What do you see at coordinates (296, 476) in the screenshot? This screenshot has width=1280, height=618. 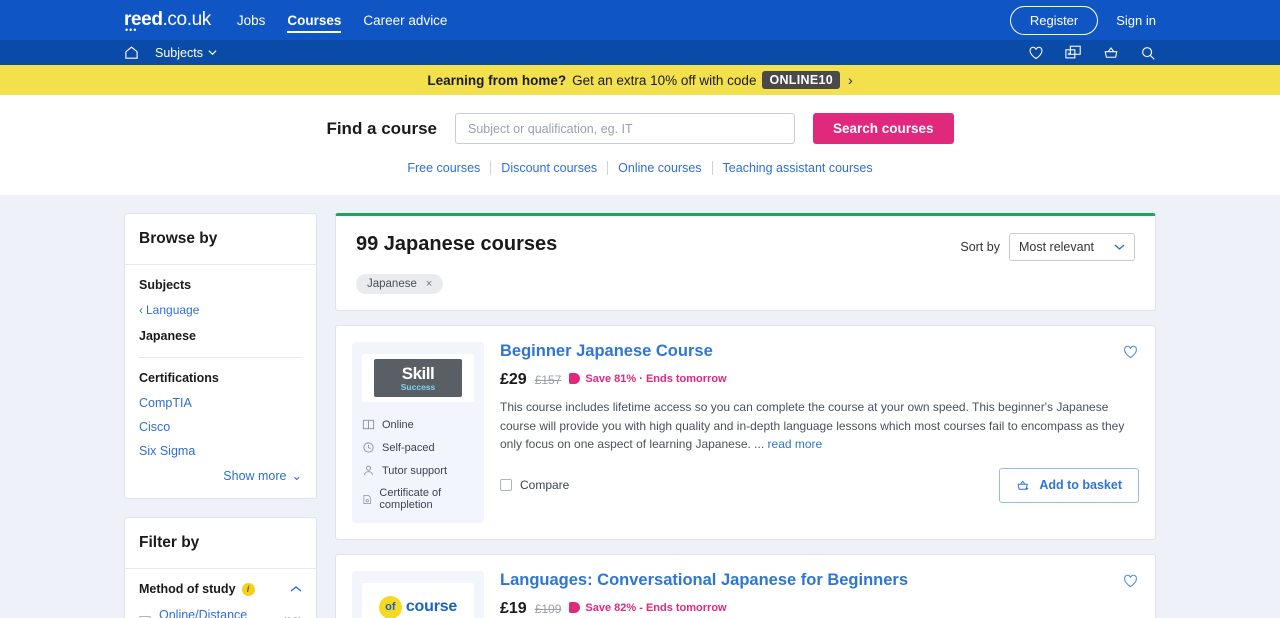 I see `chevron-down-icon: ⌄` at bounding box center [296, 476].